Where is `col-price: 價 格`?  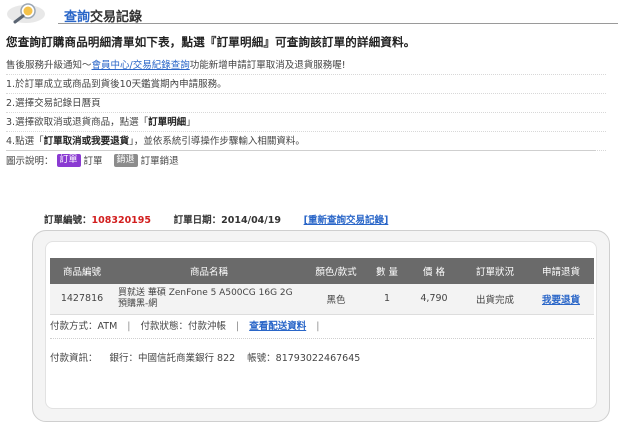 col-price: 價 格 is located at coordinates (434, 271).